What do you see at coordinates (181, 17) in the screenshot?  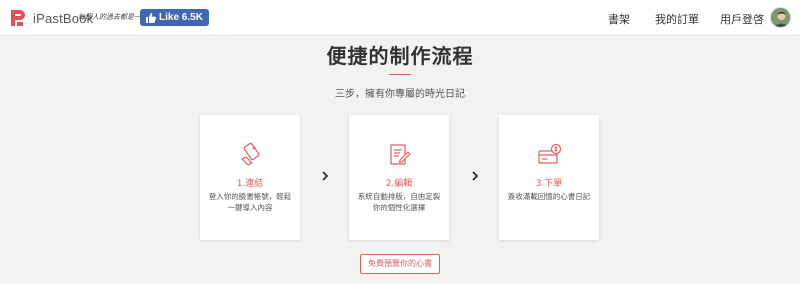 I see `facebook-like-label: Like 6.5K` at bounding box center [181, 17].